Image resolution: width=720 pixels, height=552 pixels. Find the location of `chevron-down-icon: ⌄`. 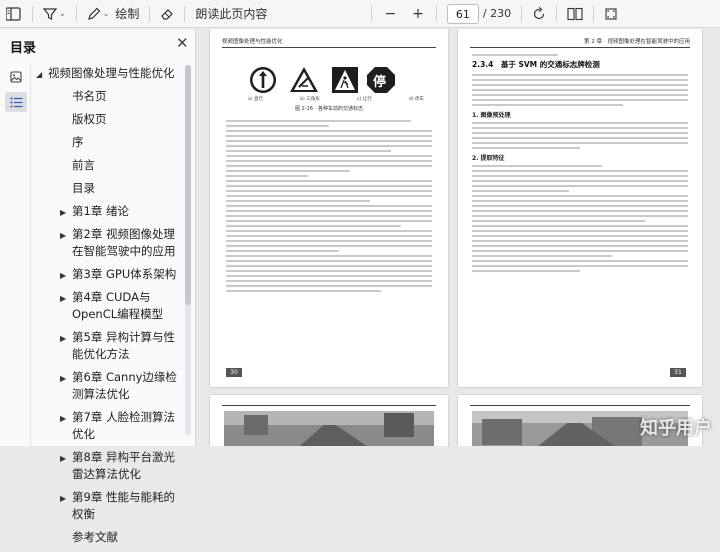

chevron-down-icon: ⌄ is located at coordinates (106, 13).